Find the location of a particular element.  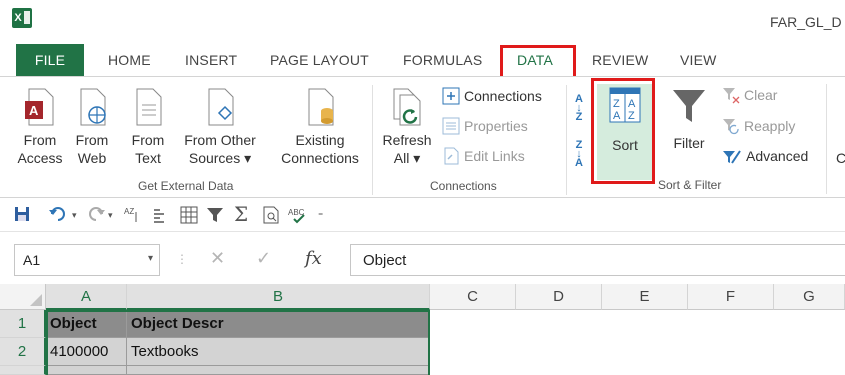

select-all-corner is located at coordinates (23, 297).